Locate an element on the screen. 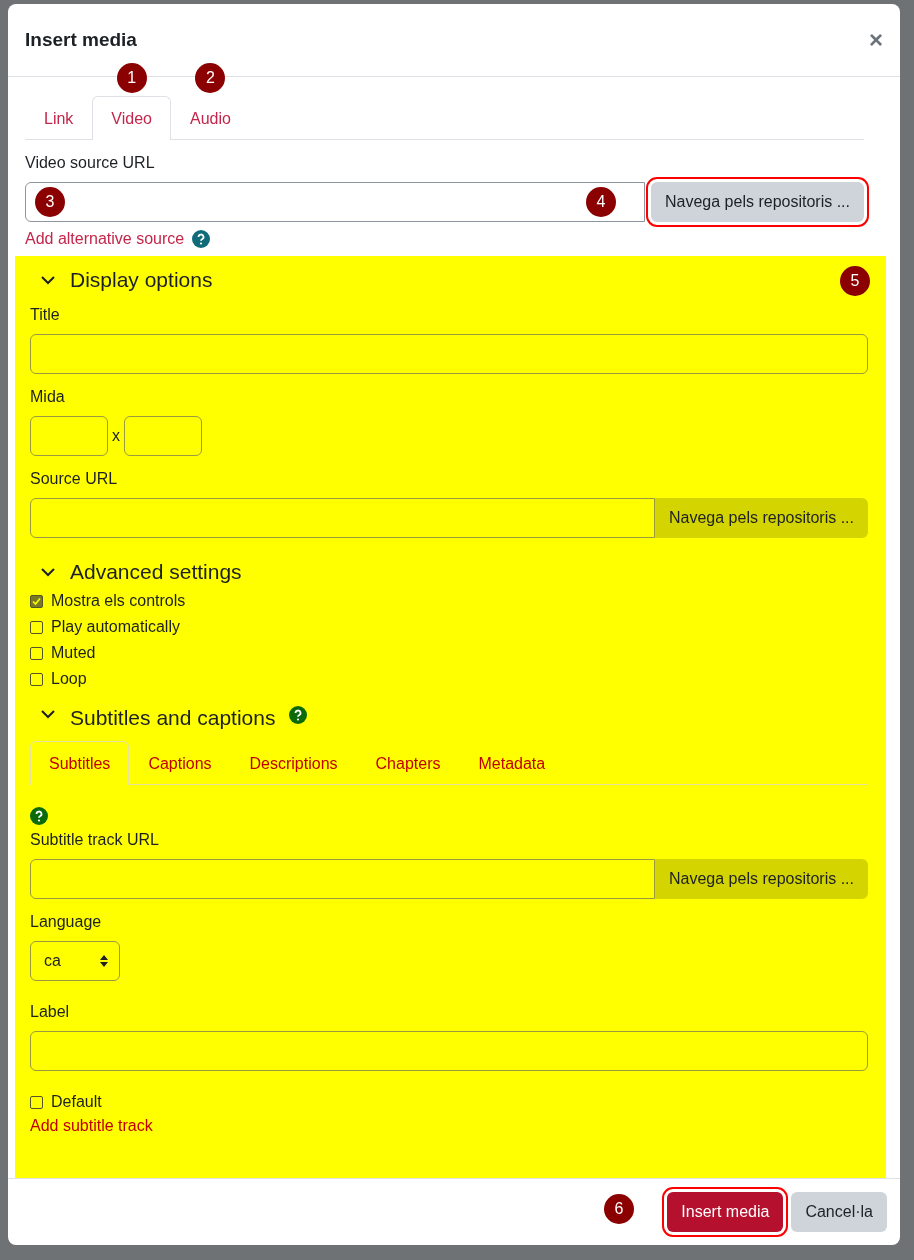  label-input-field is located at coordinates (449, 1051).